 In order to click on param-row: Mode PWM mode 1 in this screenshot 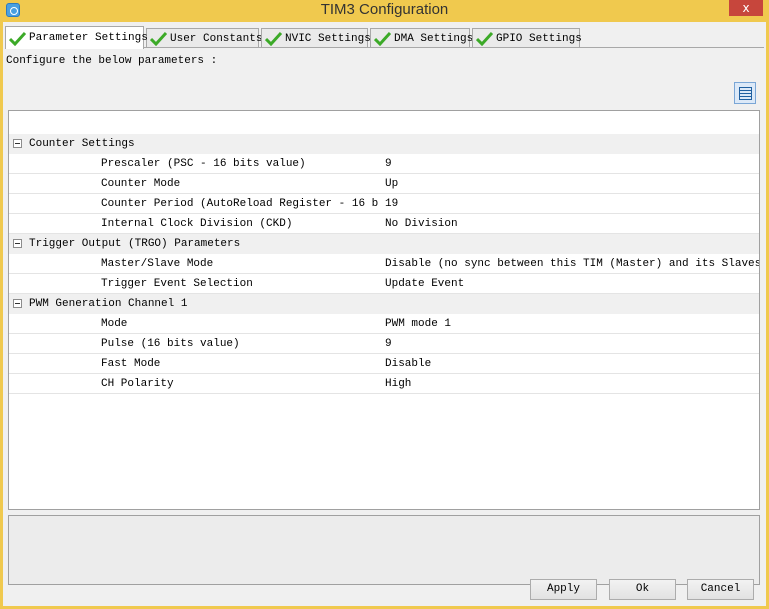, I will do `click(384, 324)`.